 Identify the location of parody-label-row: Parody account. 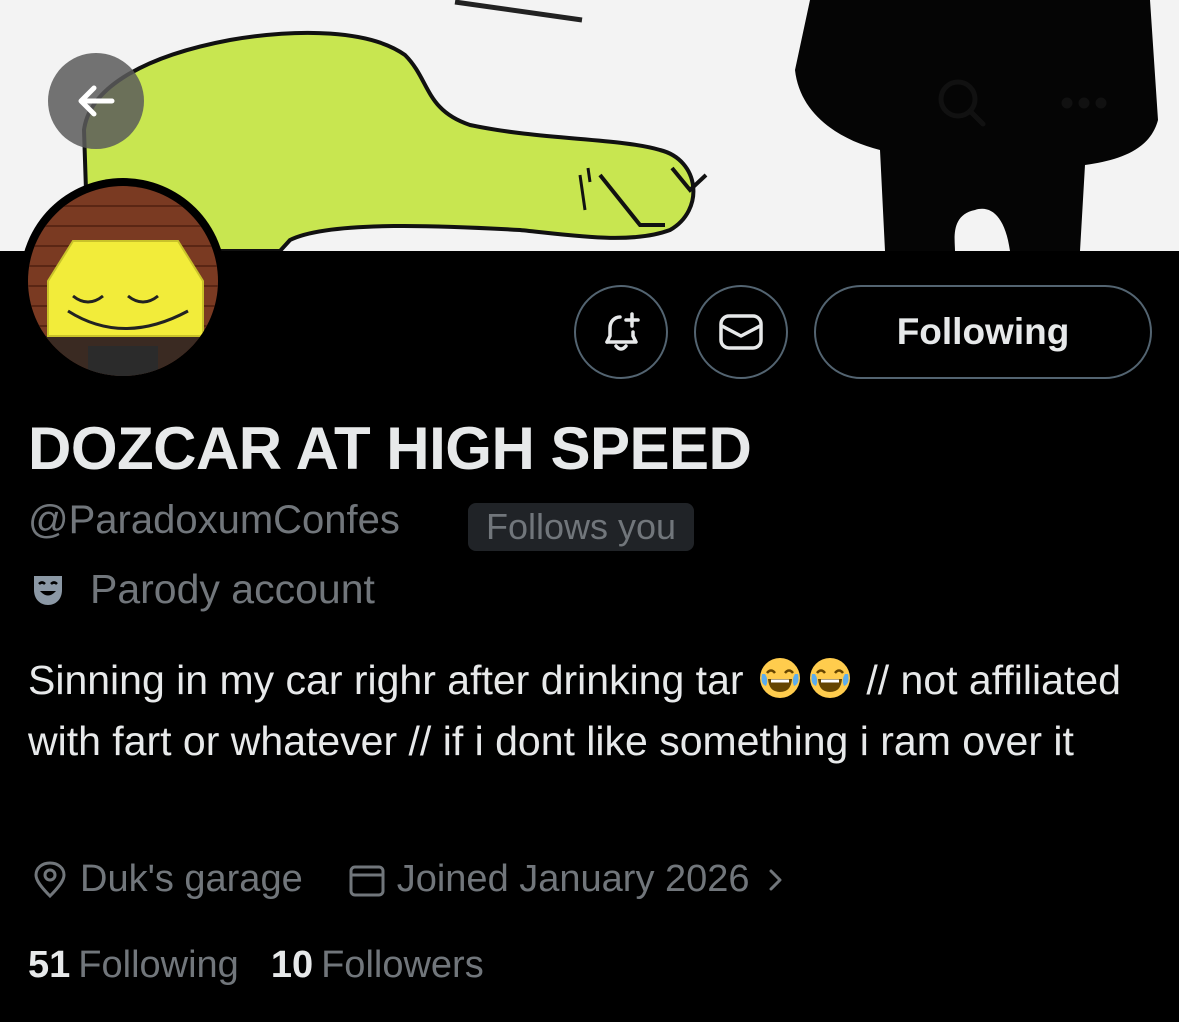
(202, 589).